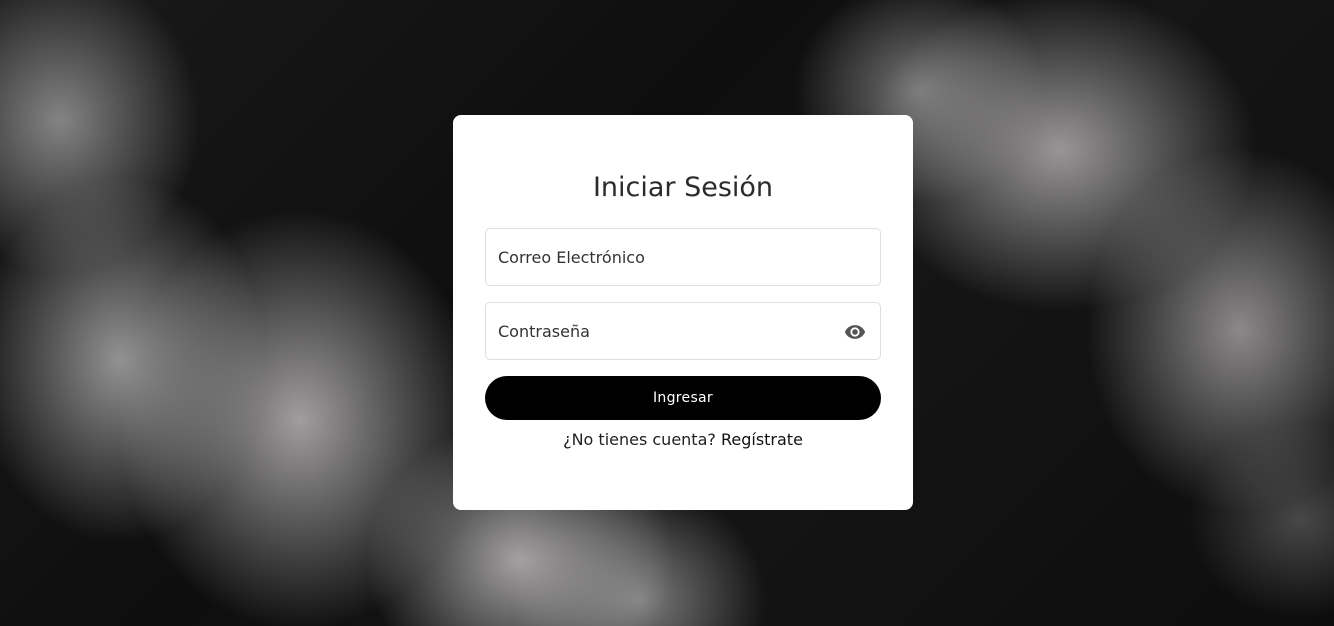 This screenshot has height=626, width=1334. What do you see at coordinates (639, 439) in the screenshot?
I see `signup-prompt-text: ¿No tienes cuenta?` at bounding box center [639, 439].